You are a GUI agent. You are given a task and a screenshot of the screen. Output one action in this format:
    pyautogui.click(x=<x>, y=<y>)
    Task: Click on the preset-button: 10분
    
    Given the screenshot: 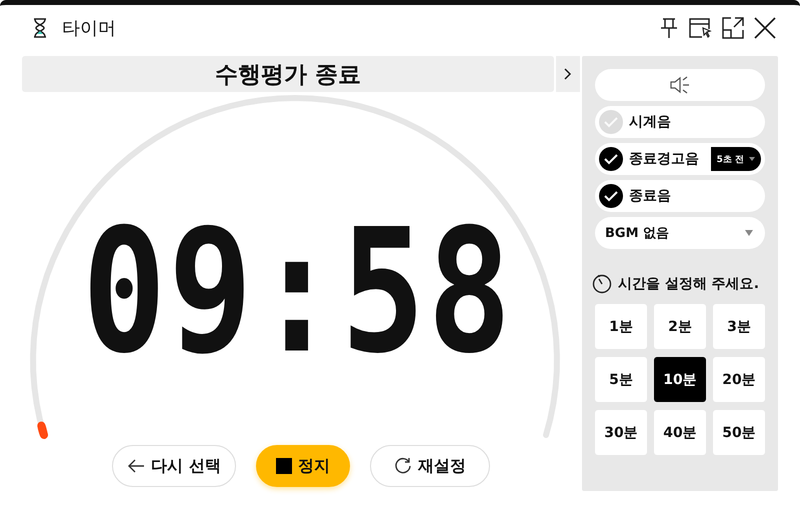 What is the action you would take?
    pyautogui.click(x=680, y=379)
    